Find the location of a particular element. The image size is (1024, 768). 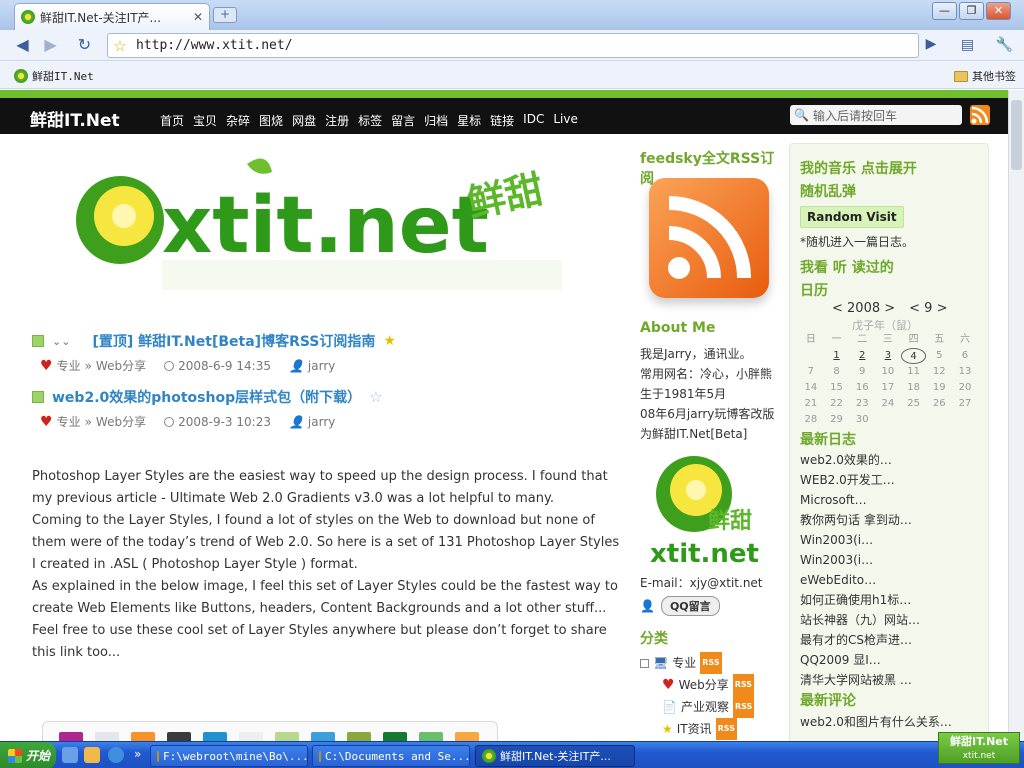

minimize-button: — is located at coordinates (944, 11).